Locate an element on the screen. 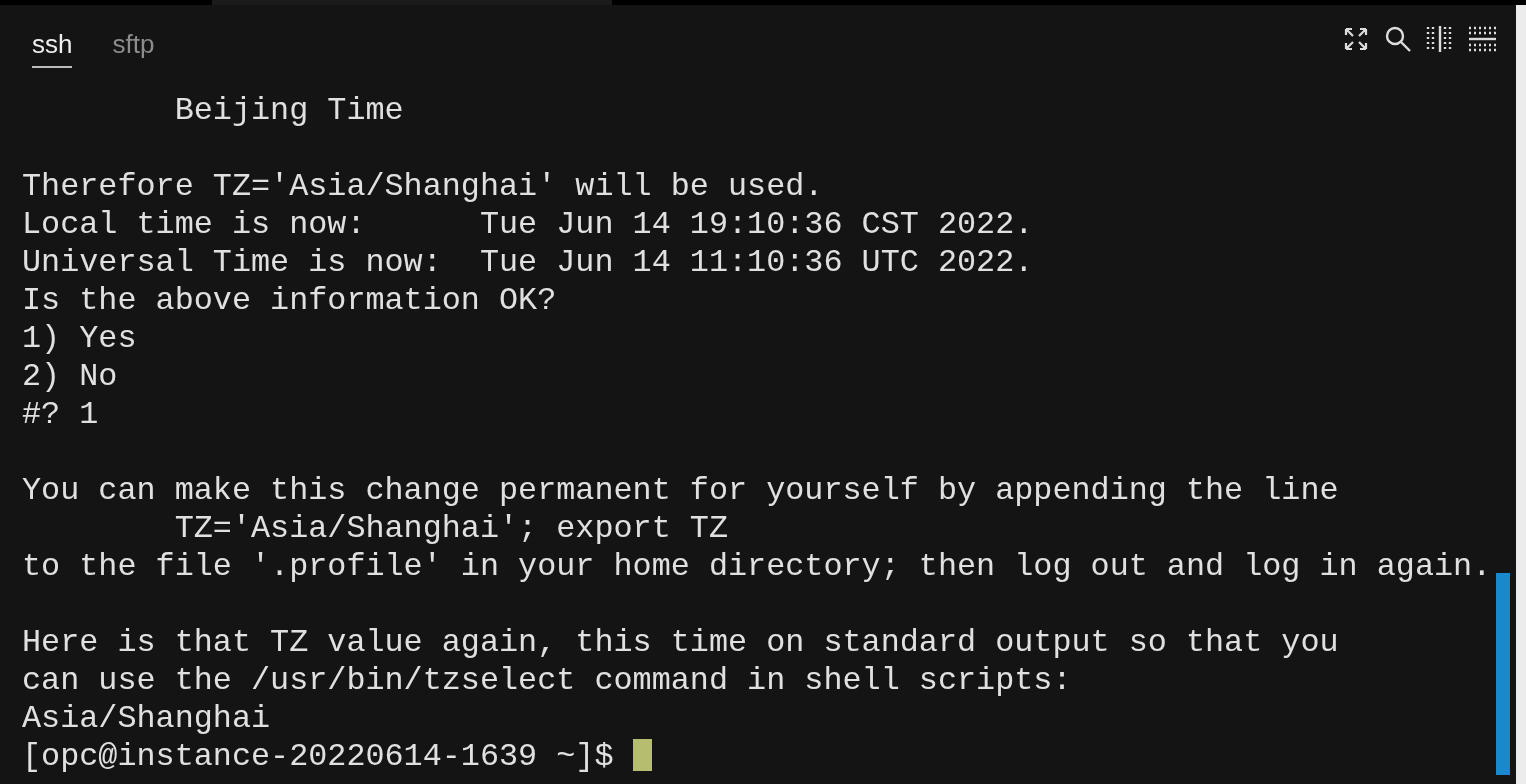 This screenshot has height=784, width=1526. terminal-line: Asia/Shanghai is located at coordinates (146, 719).